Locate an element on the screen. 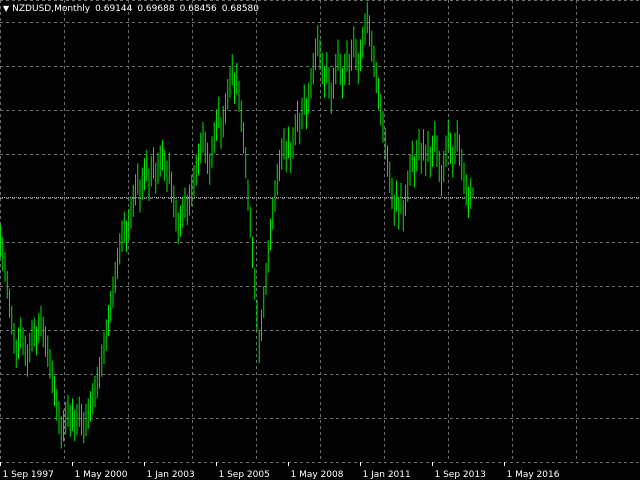 The width and height of the screenshot is (640, 480). x-axis-tick-label: 1 Jan 2003 is located at coordinates (171, 475).